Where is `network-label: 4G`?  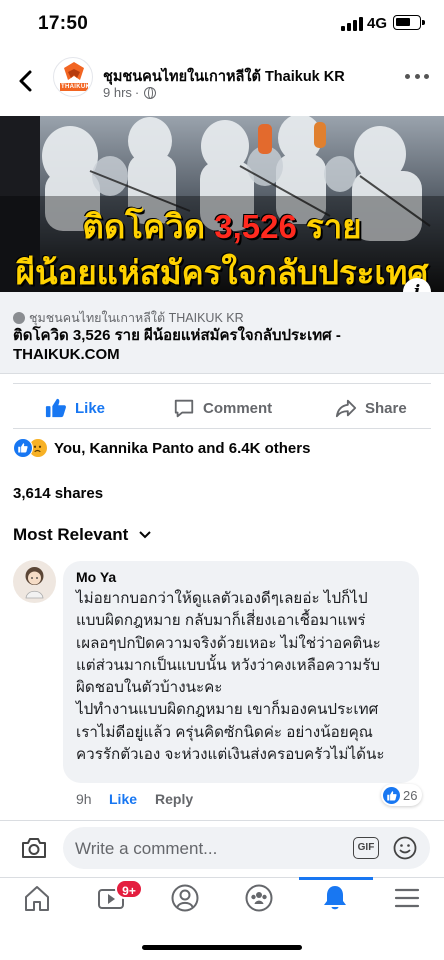 network-label: 4G is located at coordinates (377, 23).